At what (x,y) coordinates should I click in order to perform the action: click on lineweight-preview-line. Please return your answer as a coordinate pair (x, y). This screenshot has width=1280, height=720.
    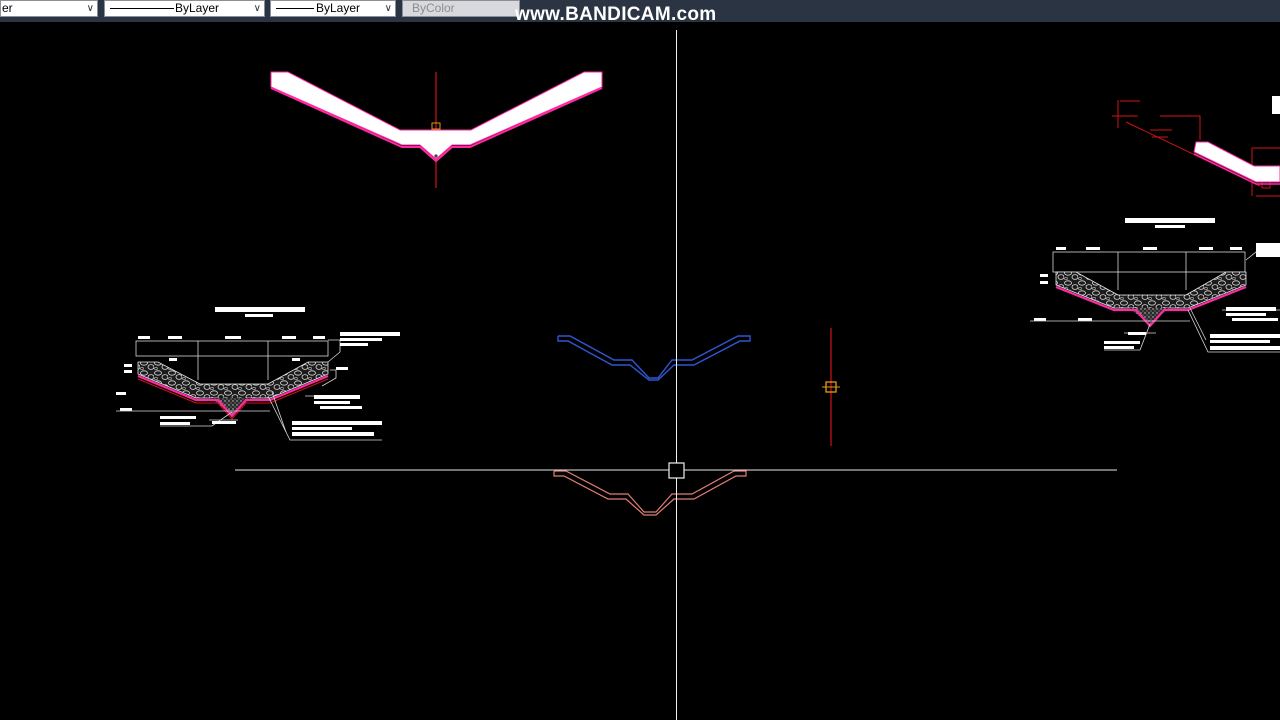
    Looking at the image, I should click on (295, 8).